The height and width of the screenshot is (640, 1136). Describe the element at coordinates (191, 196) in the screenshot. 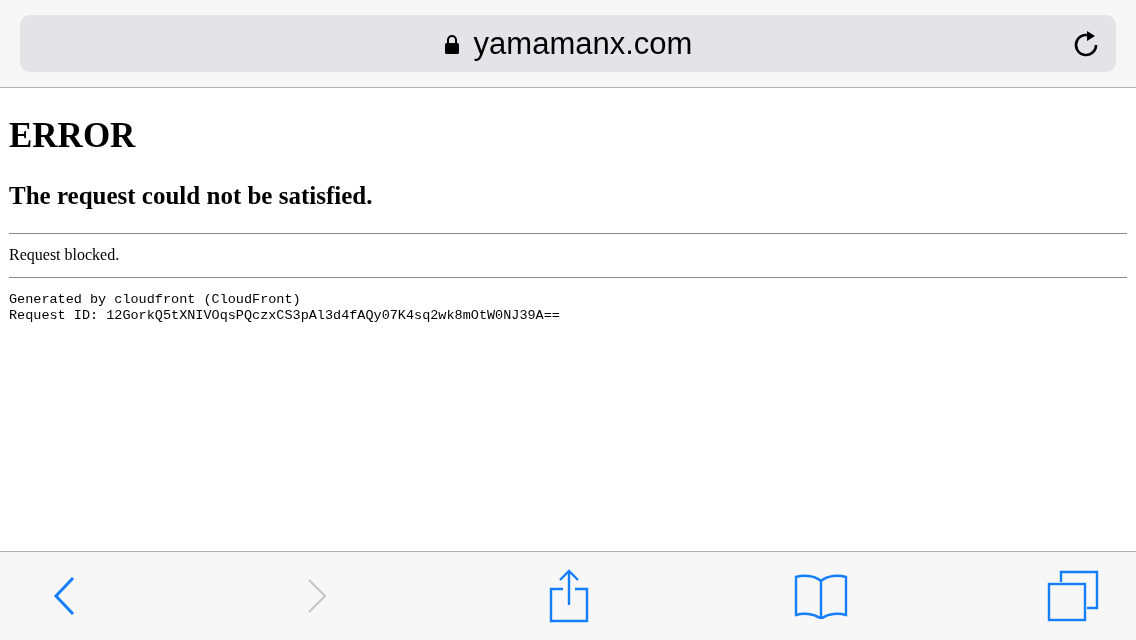

I see `error-subheading: The request could not be satisfied.` at that location.